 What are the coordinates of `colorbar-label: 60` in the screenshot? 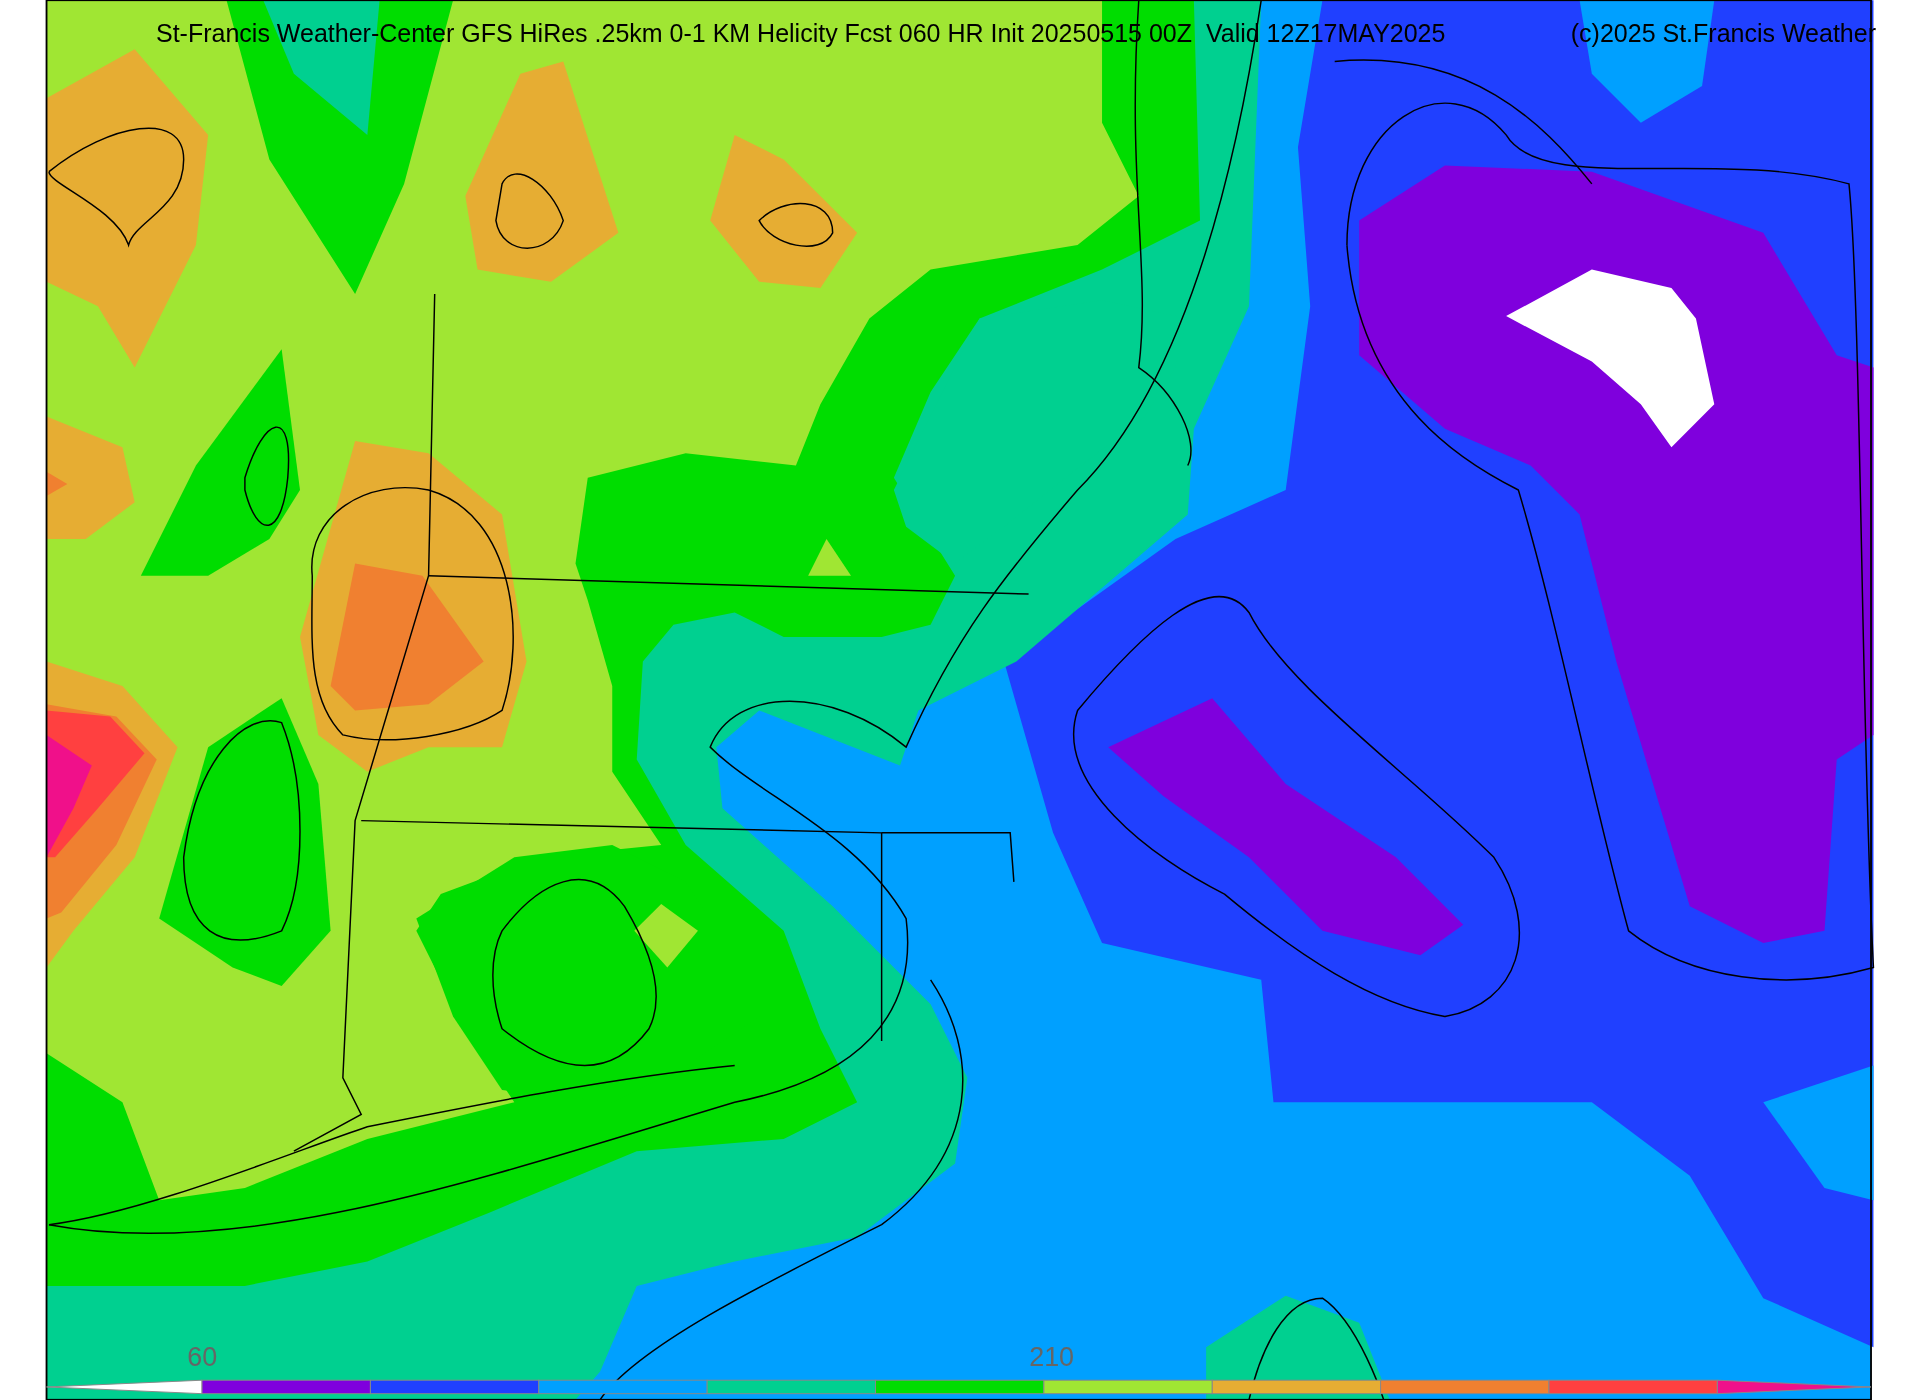 It's located at (202, 1356).